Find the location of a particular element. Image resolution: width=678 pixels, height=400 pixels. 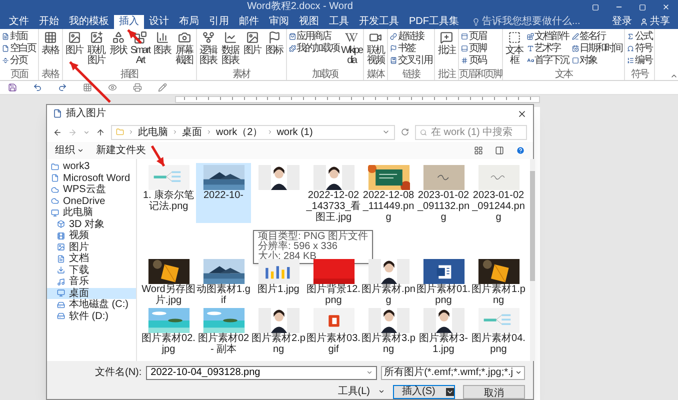

ribbon-button: 屏幕截图 is located at coordinates (184, 49).